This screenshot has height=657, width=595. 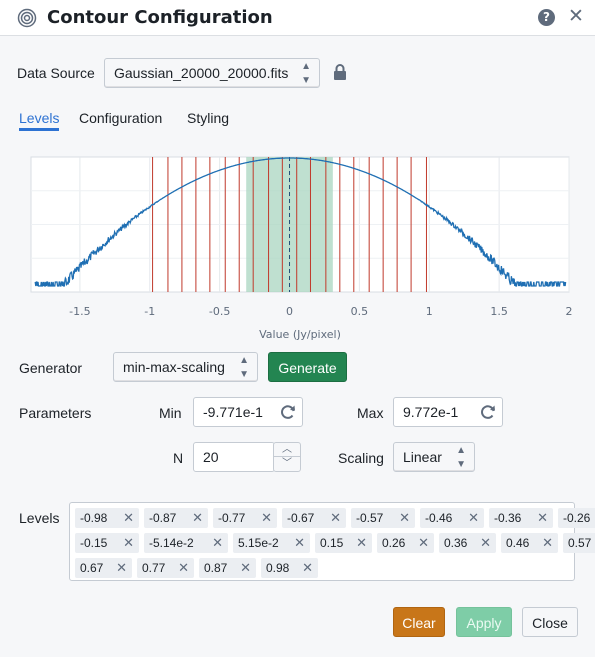 What do you see at coordinates (208, 118) in the screenshot?
I see `tab-styling: Styling` at bounding box center [208, 118].